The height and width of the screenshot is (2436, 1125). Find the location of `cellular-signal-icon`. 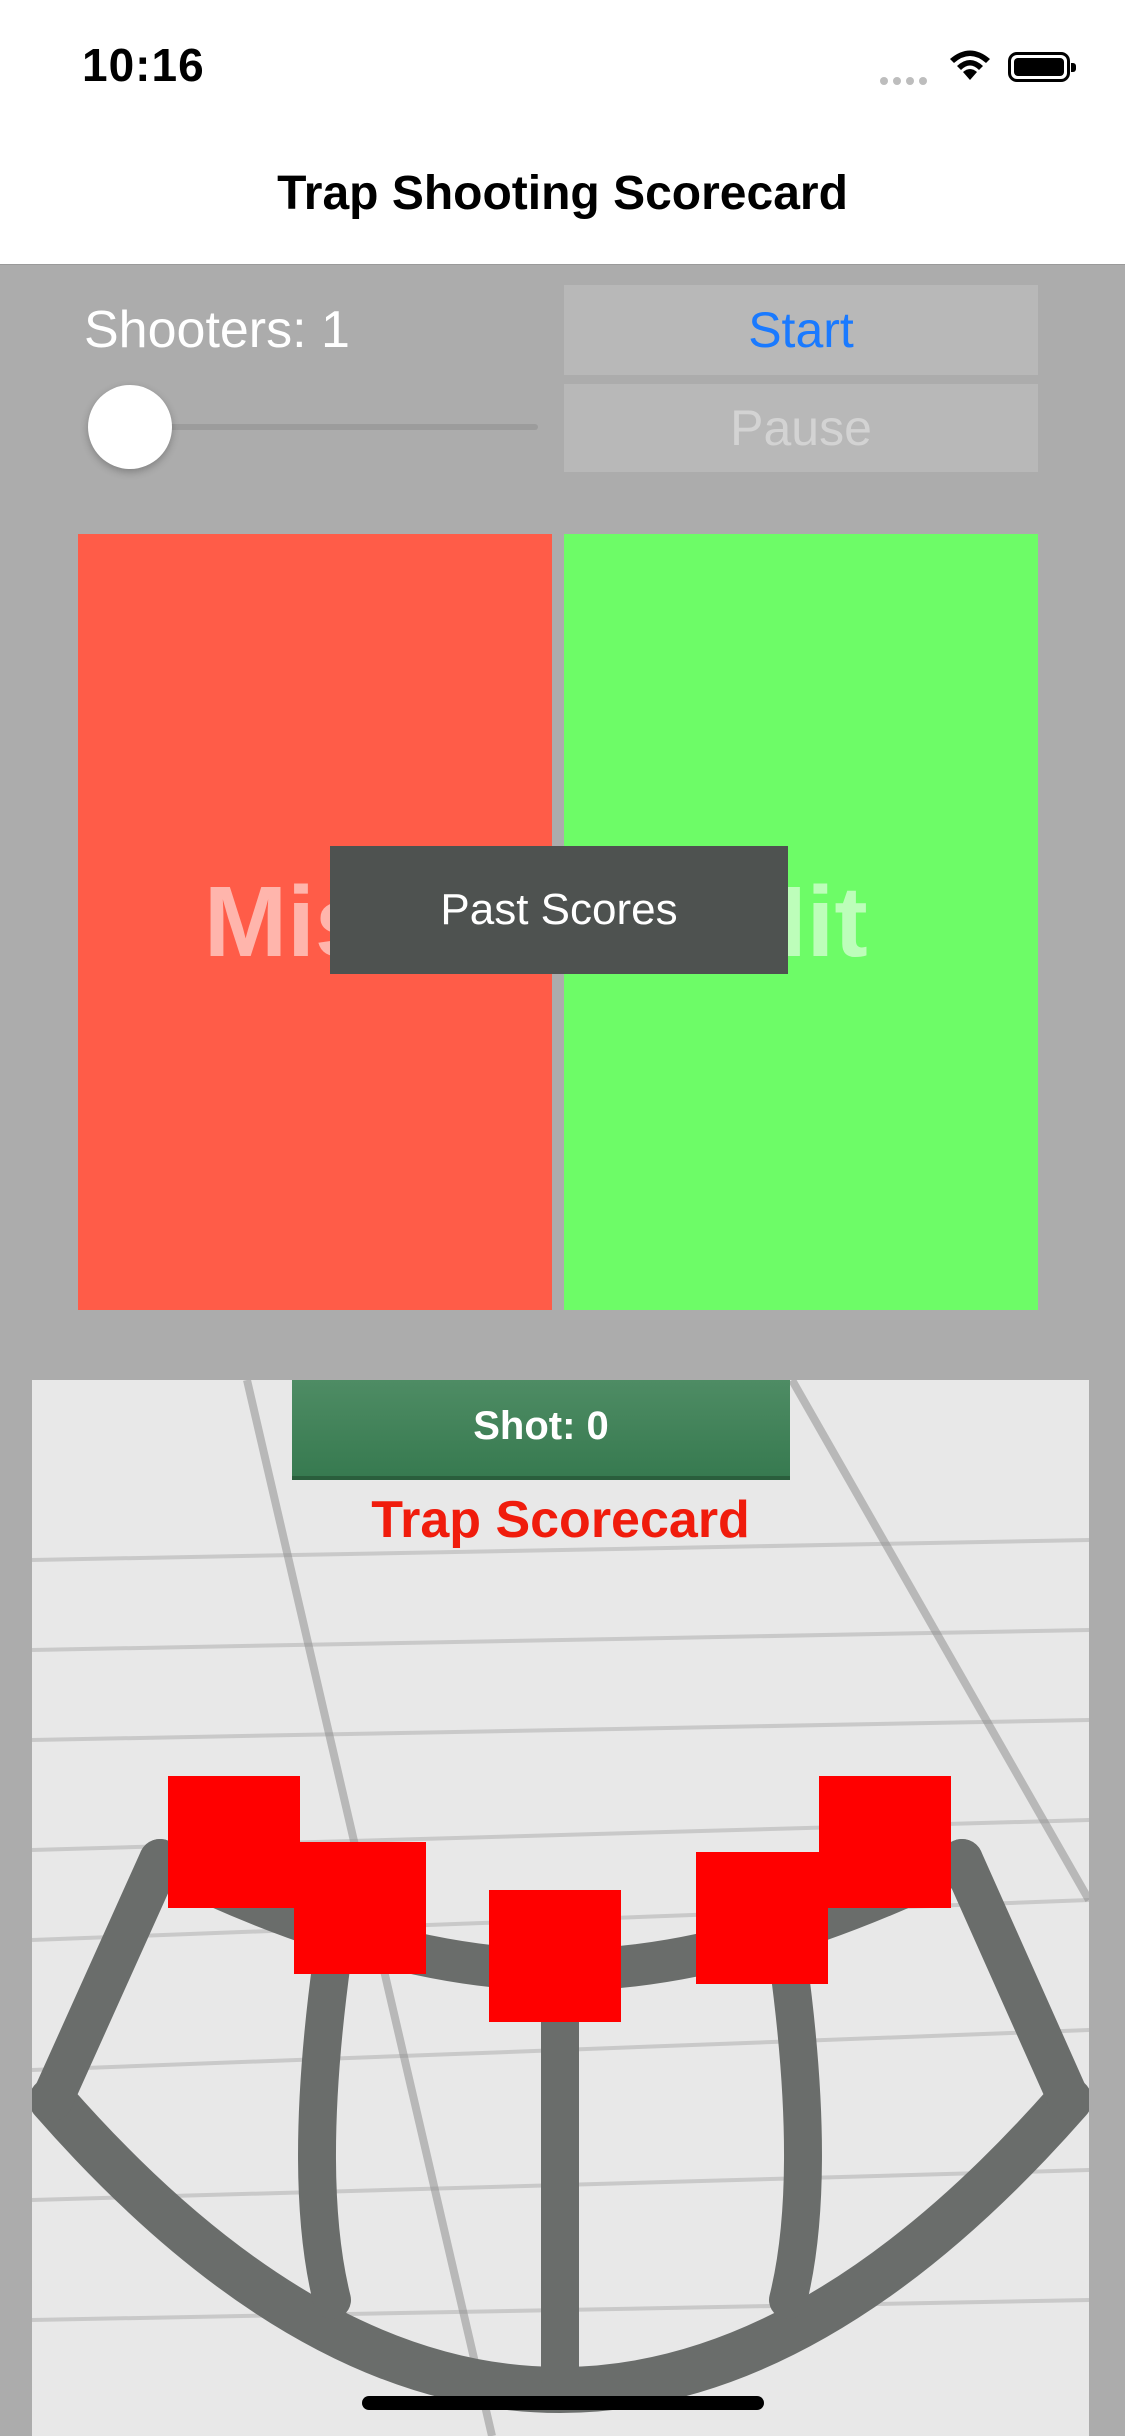

cellular-signal-icon is located at coordinates (906, 81).